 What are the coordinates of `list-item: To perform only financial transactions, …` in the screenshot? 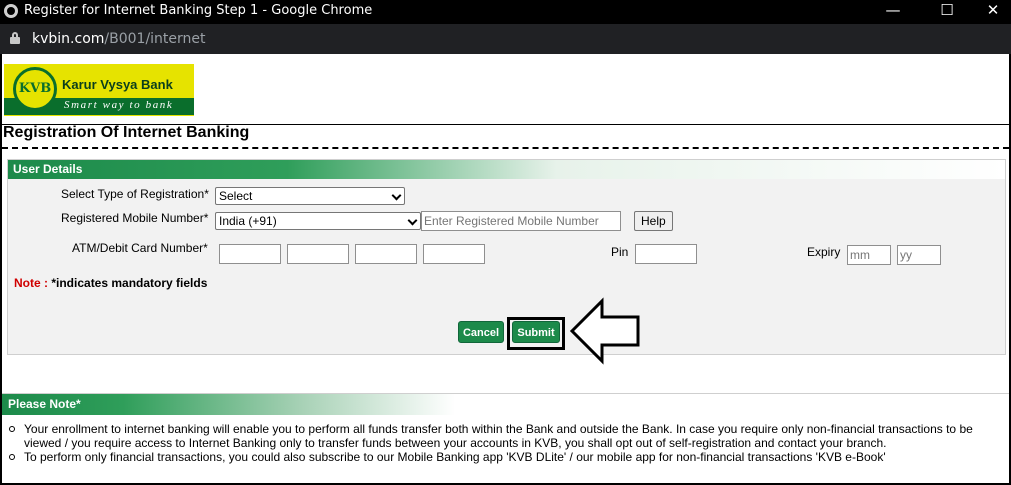 It's located at (503, 457).